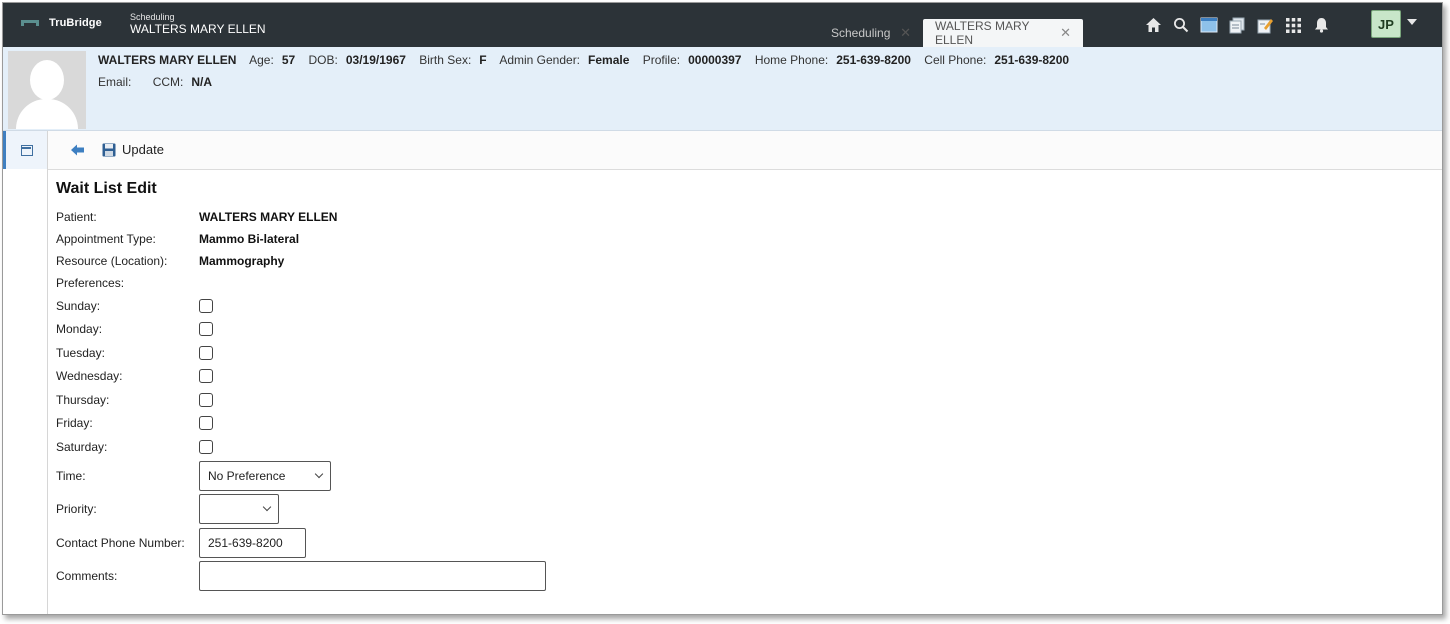  What do you see at coordinates (106, 239) in the screenshot?
I see `appointment-type-label: Appointment Type:` at bounding box center [106, 239].